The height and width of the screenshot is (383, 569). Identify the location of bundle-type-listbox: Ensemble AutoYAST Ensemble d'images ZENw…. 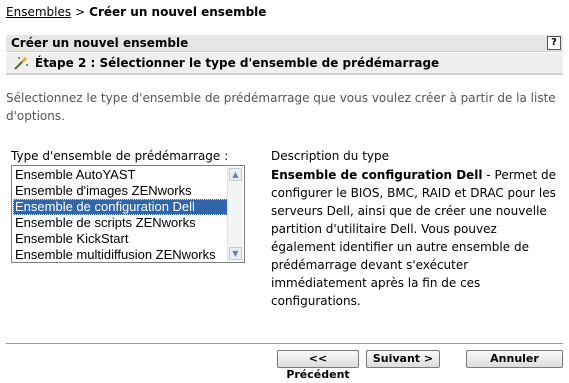
(128, 214).